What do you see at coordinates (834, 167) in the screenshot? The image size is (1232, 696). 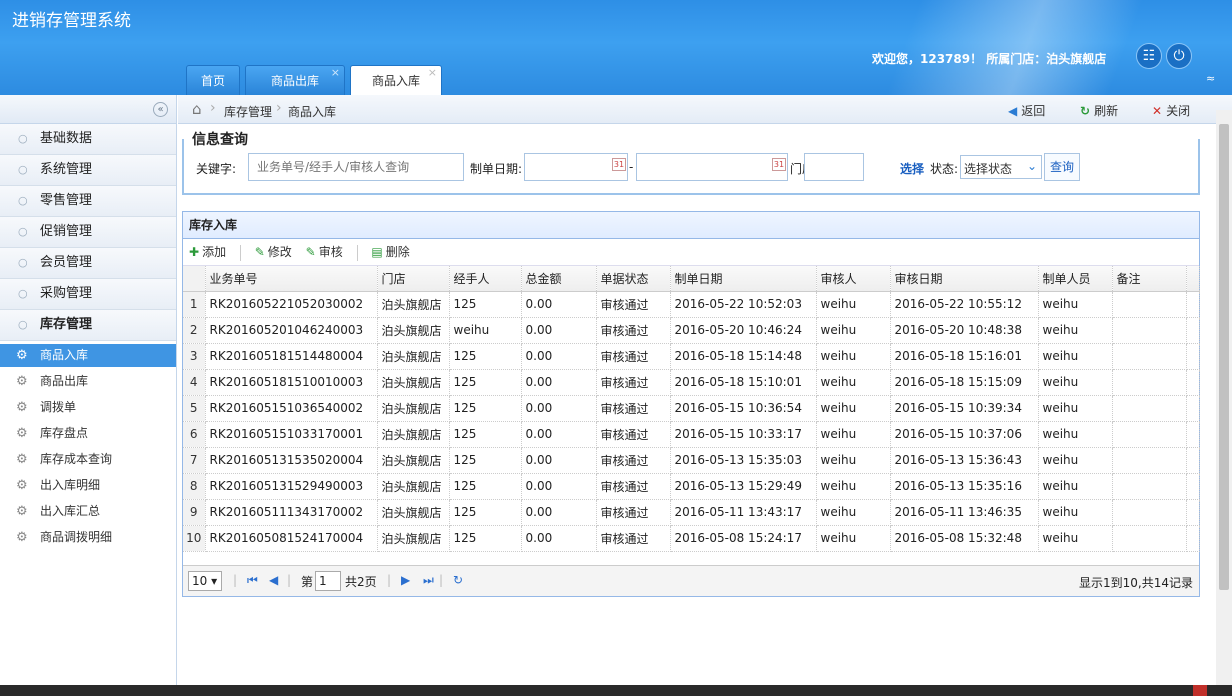 I see `store-input` at bounding box center [834, 167].